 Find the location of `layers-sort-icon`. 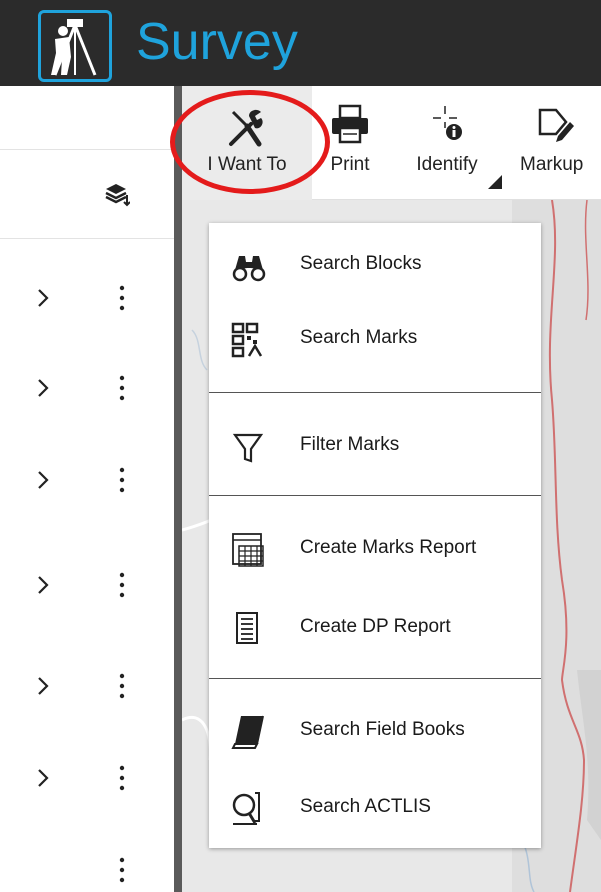

layers-sort-icon is located at coordinates (117, 196).